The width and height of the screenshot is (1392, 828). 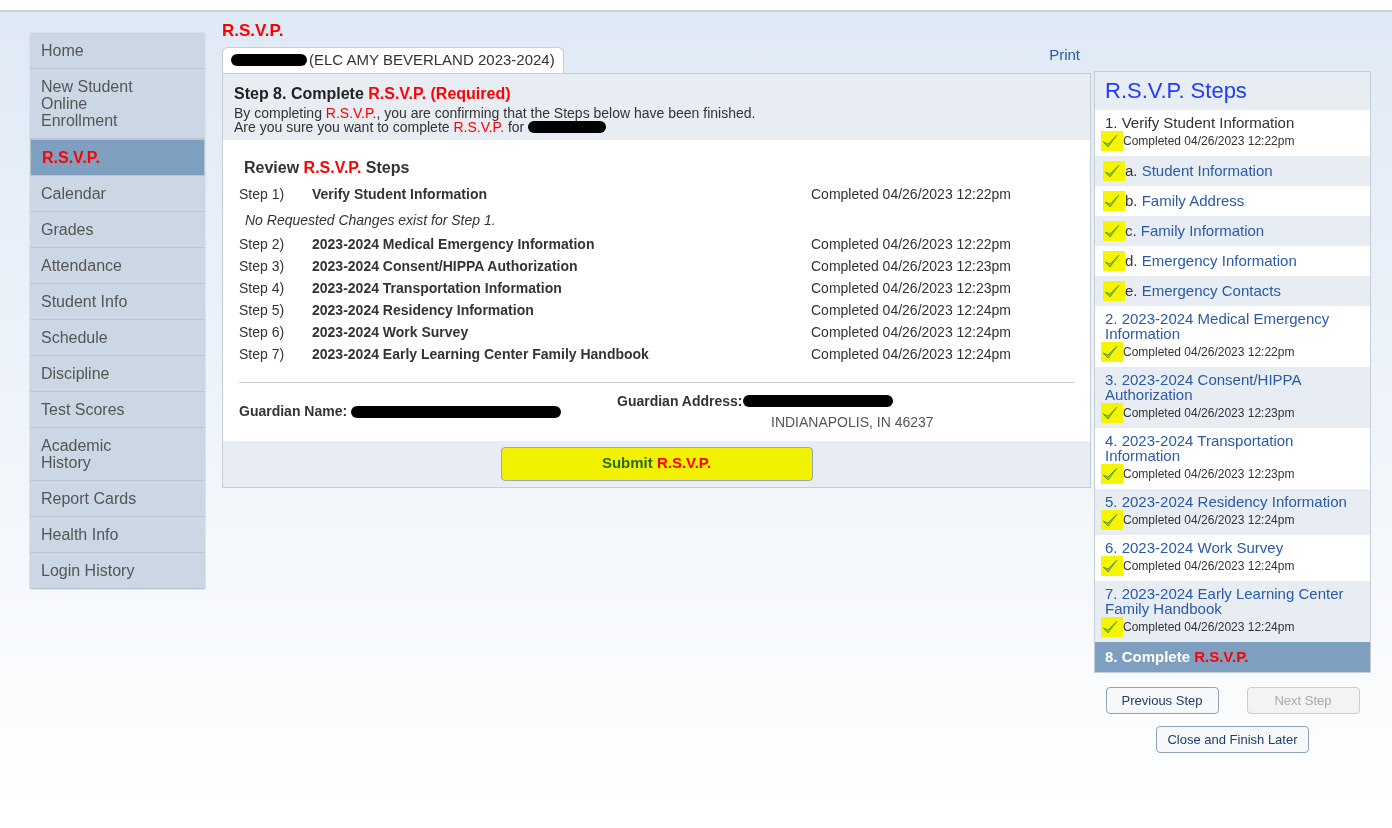 I want to click on nav-item: Attendance, so click(x=117, y=266).